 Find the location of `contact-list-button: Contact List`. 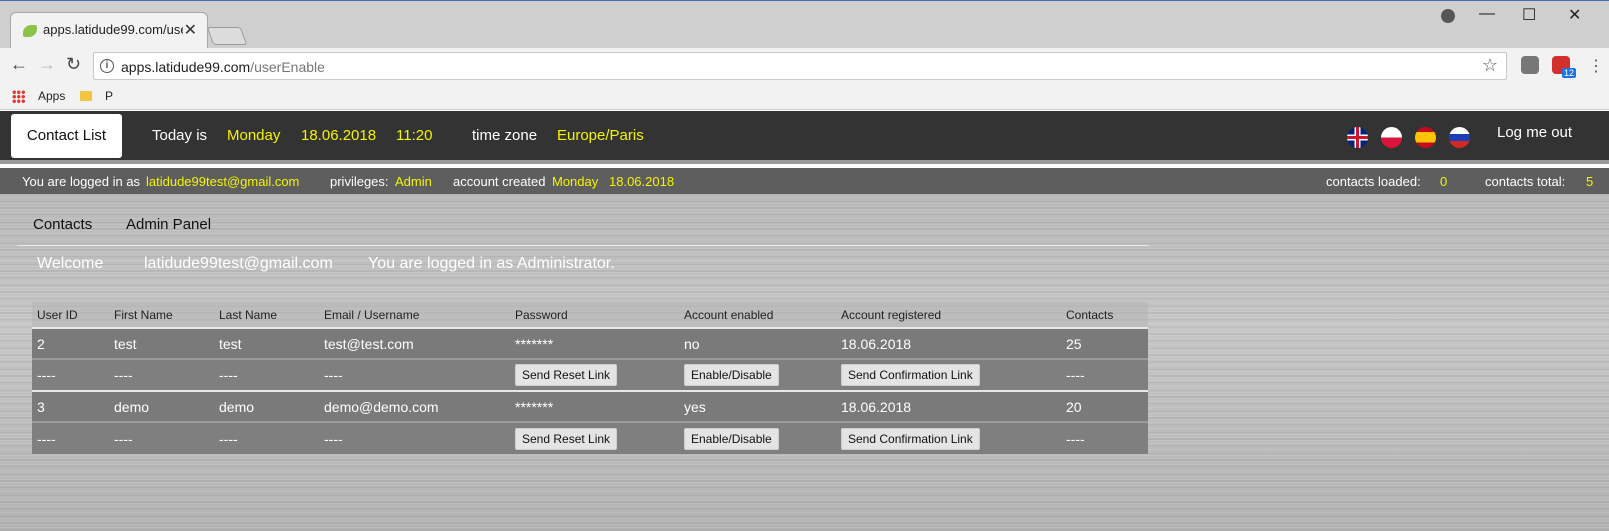

contact-list-button: Contact List is located at coordinates (66, 136).